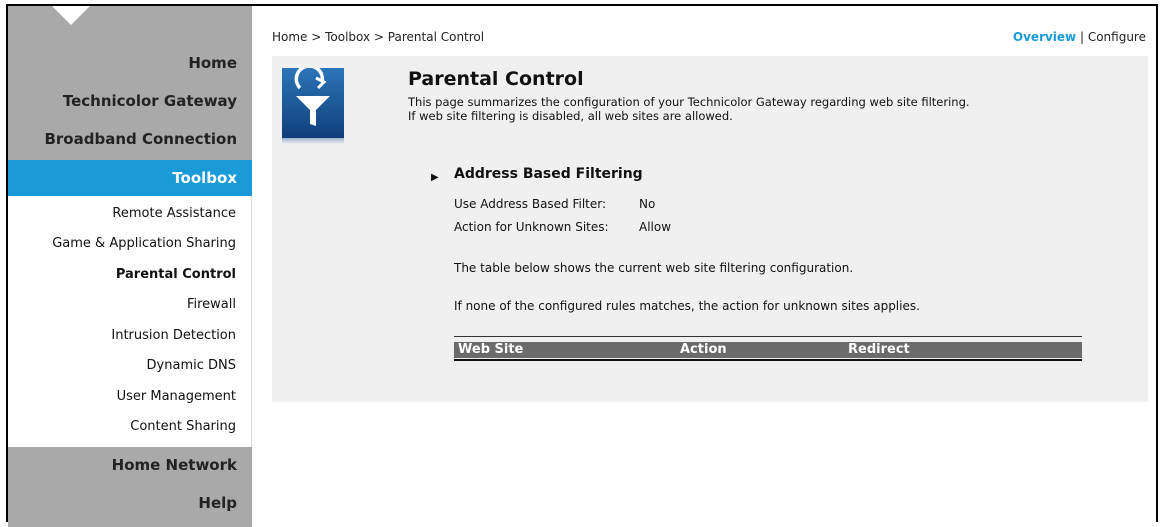 The image size is (1162, 527). Describe the element at coordinates (313, 101) in the screenshot. I see `parental-filter-icon` at that location.